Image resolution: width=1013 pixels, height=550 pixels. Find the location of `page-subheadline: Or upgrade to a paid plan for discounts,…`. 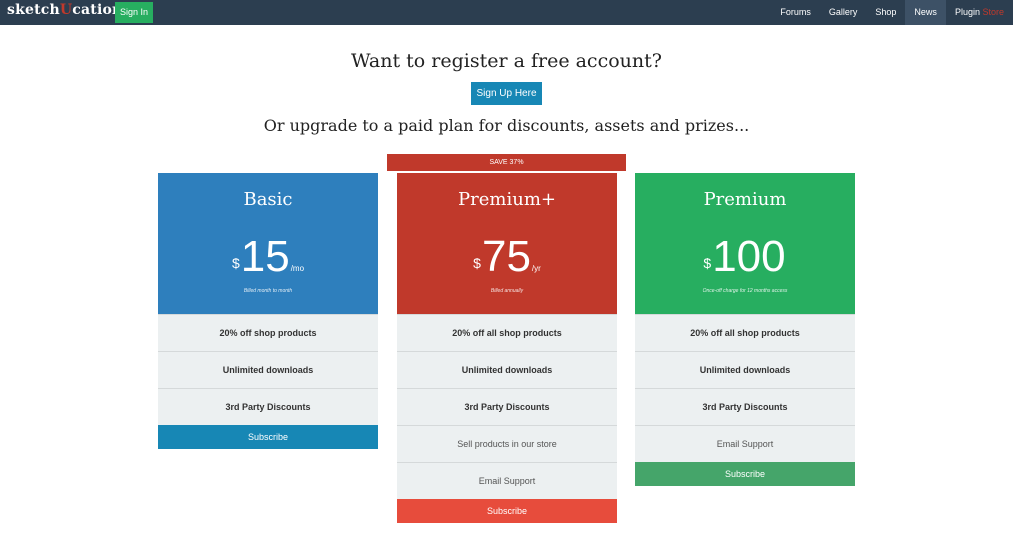

page-subheadline: Or upgrade to a paid plan for discounts,… is located at coordinates (506, 125).